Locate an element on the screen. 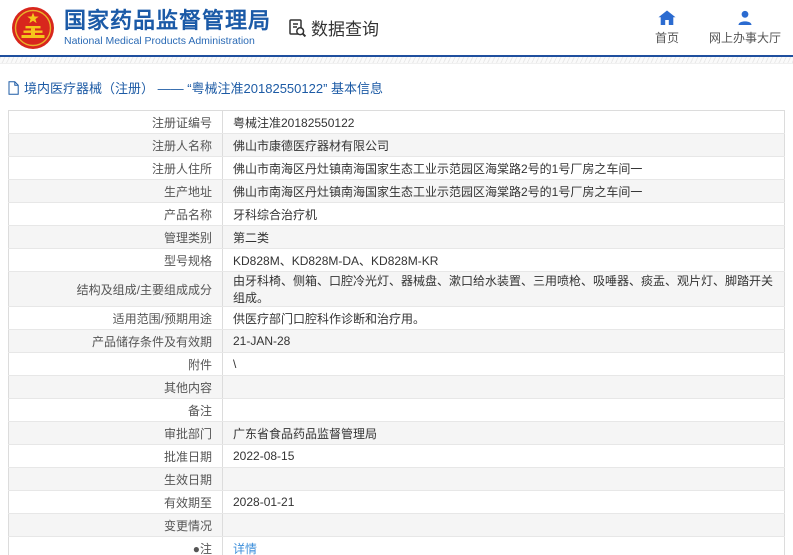 This screenshot has height=555, width=793. row-value: 21-JAN-28 is located at coordinates (503, 341).